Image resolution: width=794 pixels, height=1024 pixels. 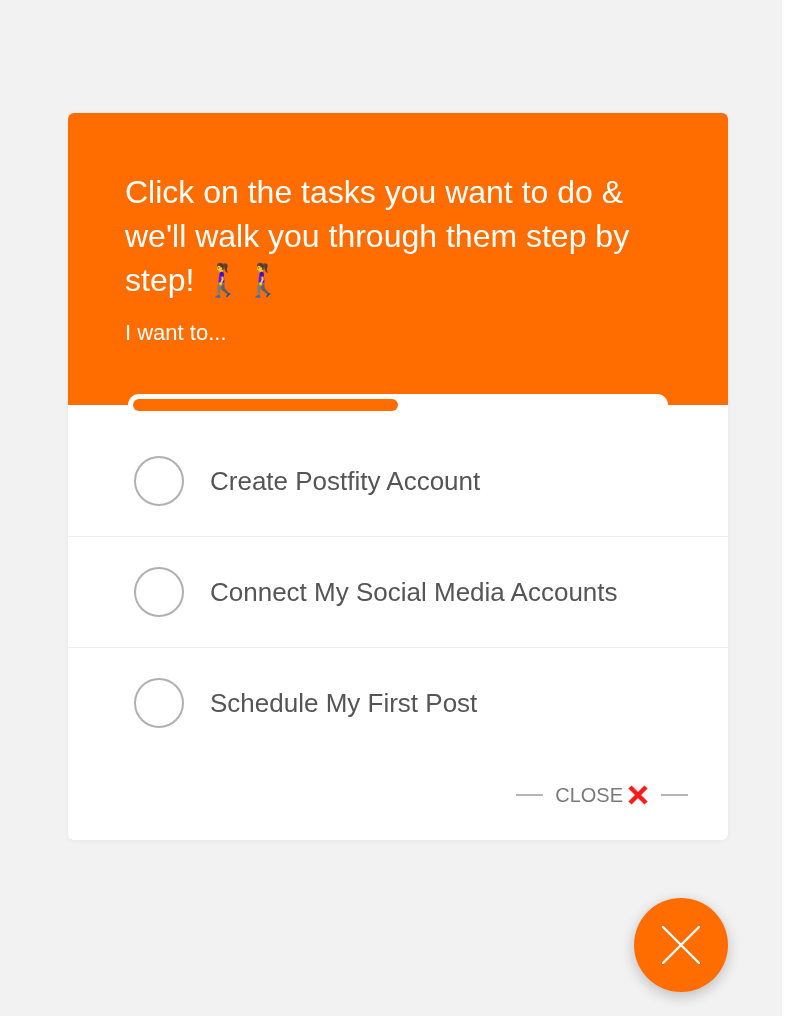 What do you see at coordinates (602, 795) in the screenshot?
I see `close-link: CLOSE` at bounding box center [602, 795].